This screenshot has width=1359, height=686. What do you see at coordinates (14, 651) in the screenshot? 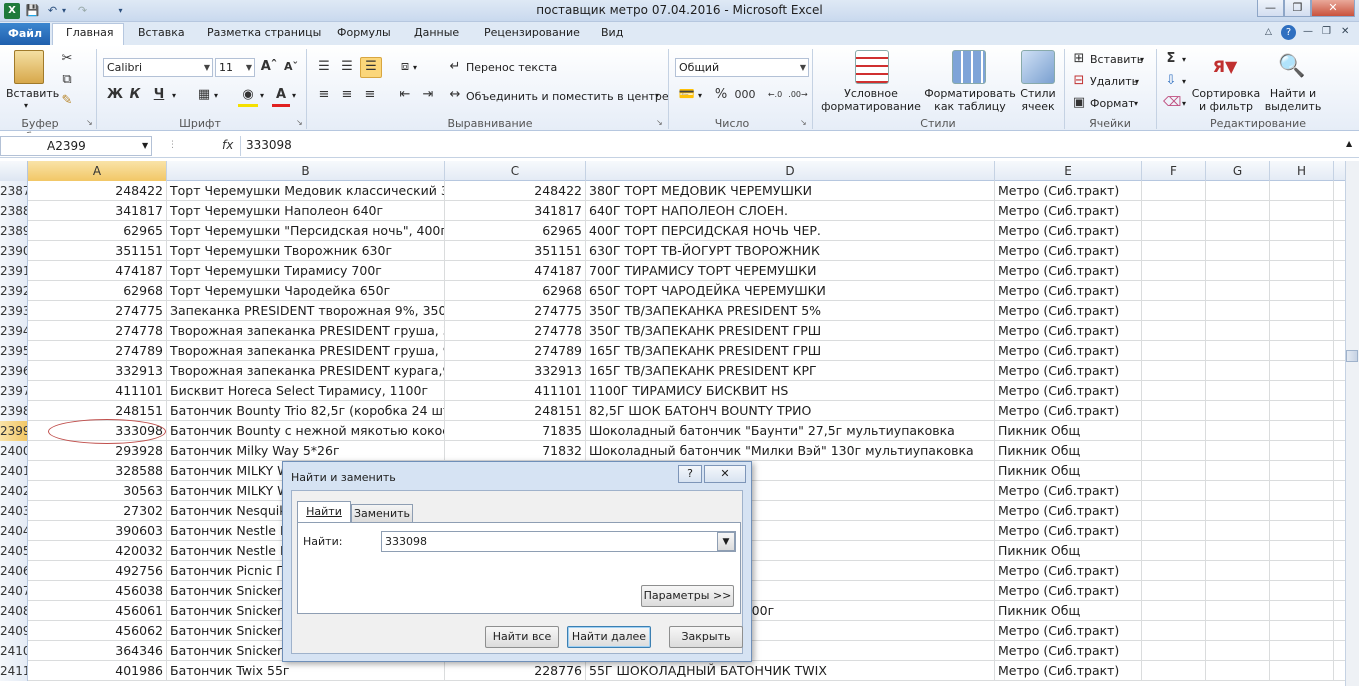
I see `row-header: 2410` at bounding box center [14, 651].